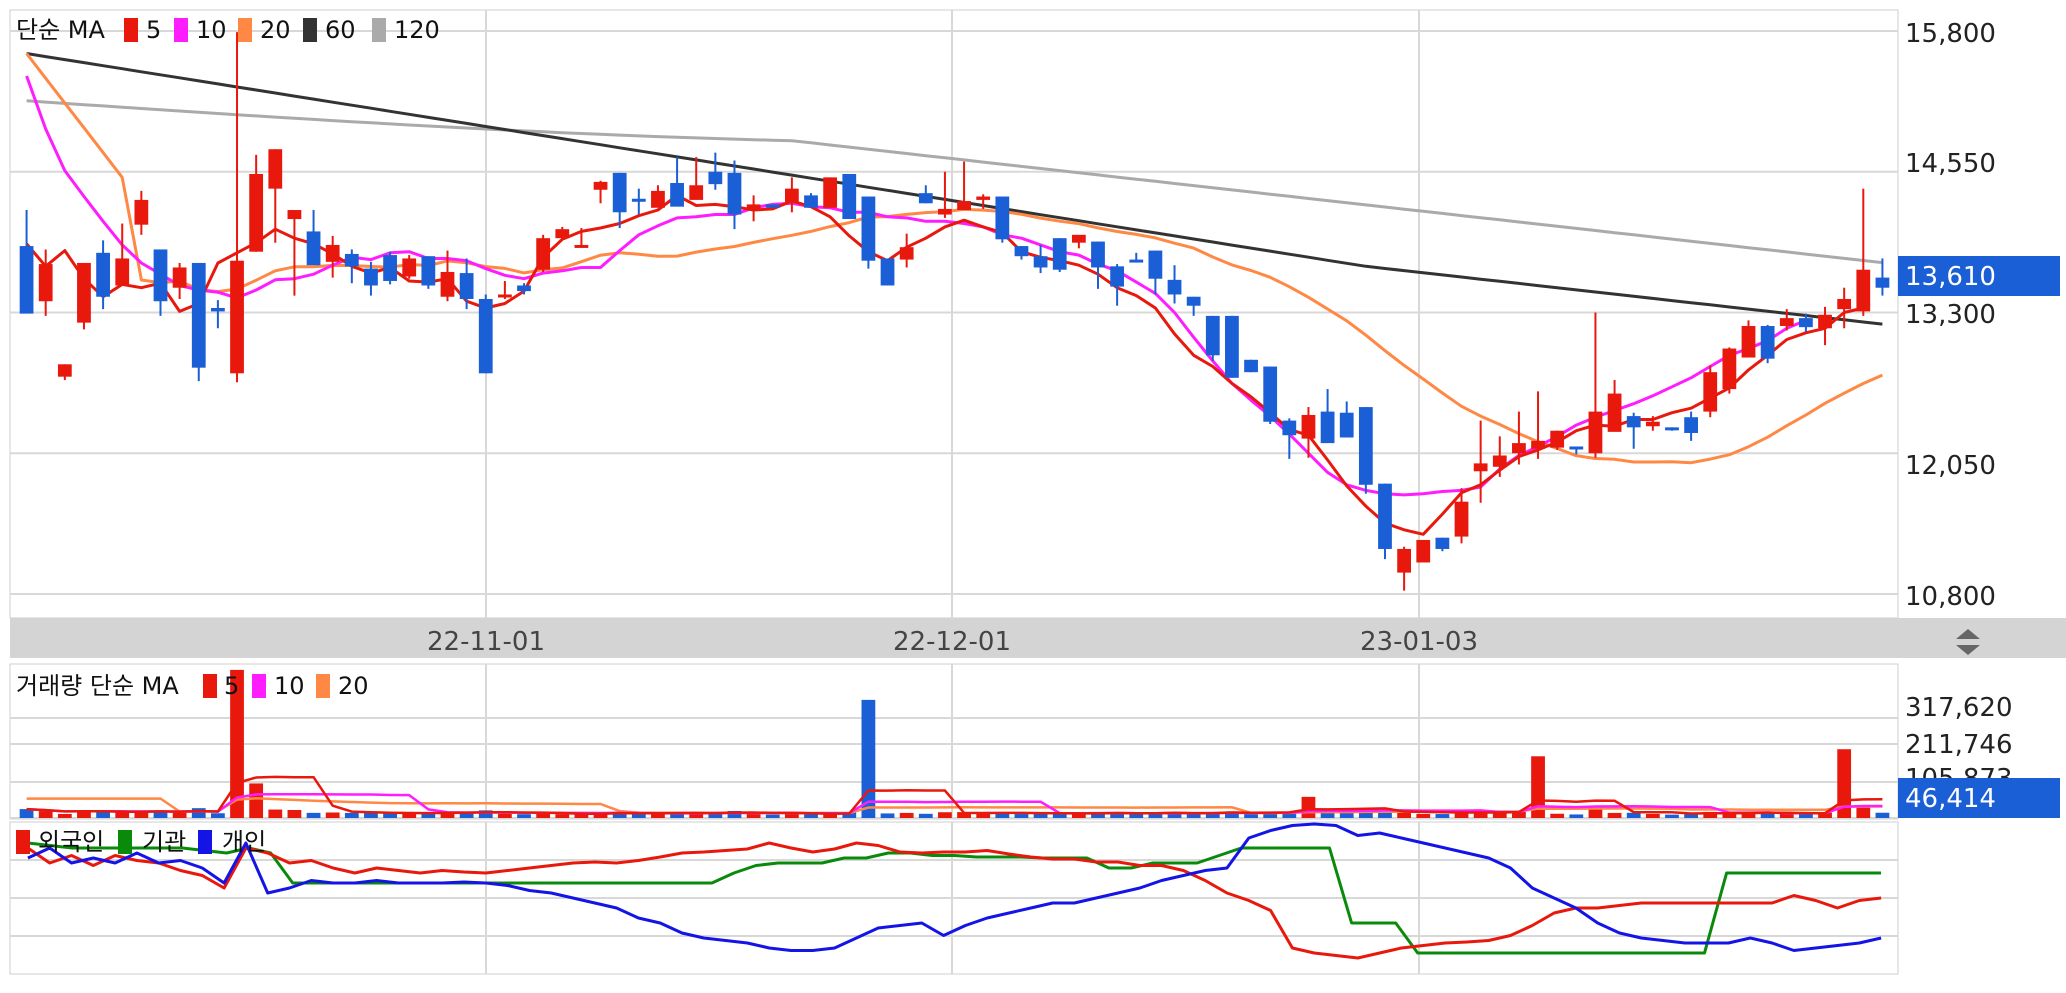  I want to click on investor-panel, so click(954, 898).